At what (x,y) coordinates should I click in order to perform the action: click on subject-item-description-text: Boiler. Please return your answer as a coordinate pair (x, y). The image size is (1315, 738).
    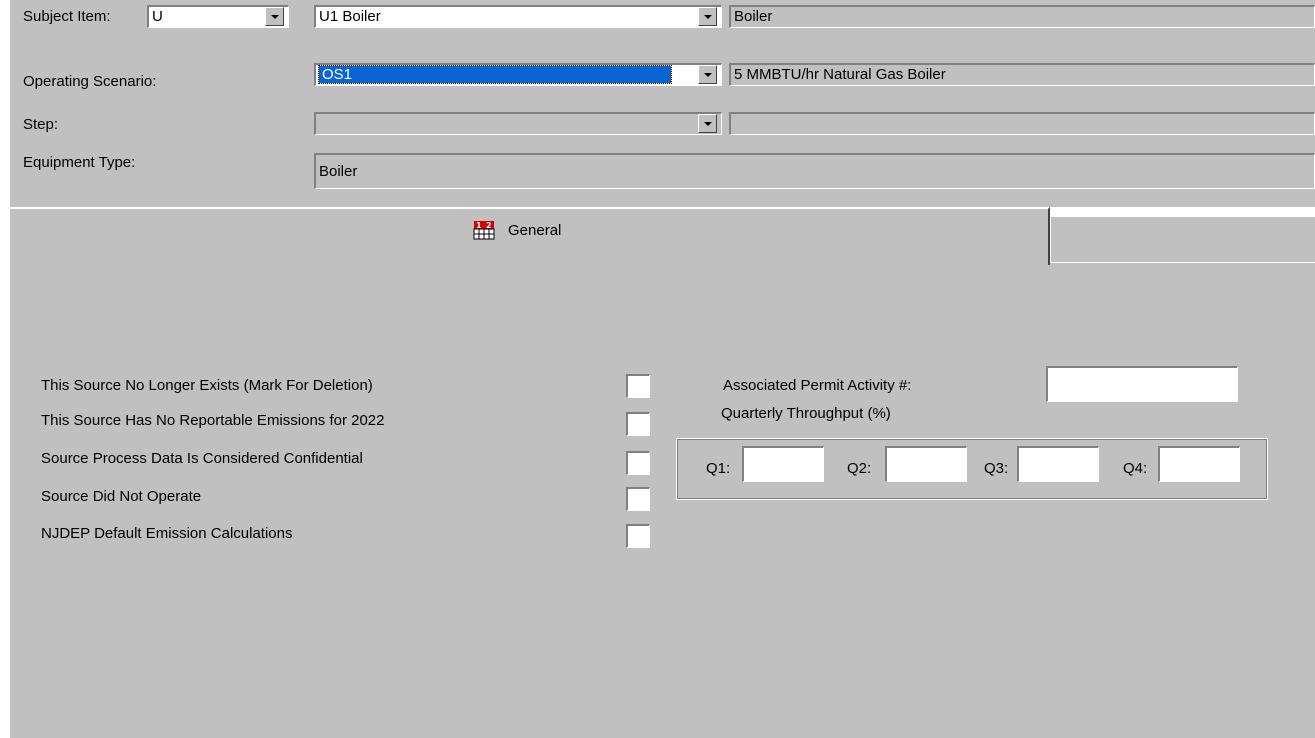
    Looking at the image, I should click on (753, 16).